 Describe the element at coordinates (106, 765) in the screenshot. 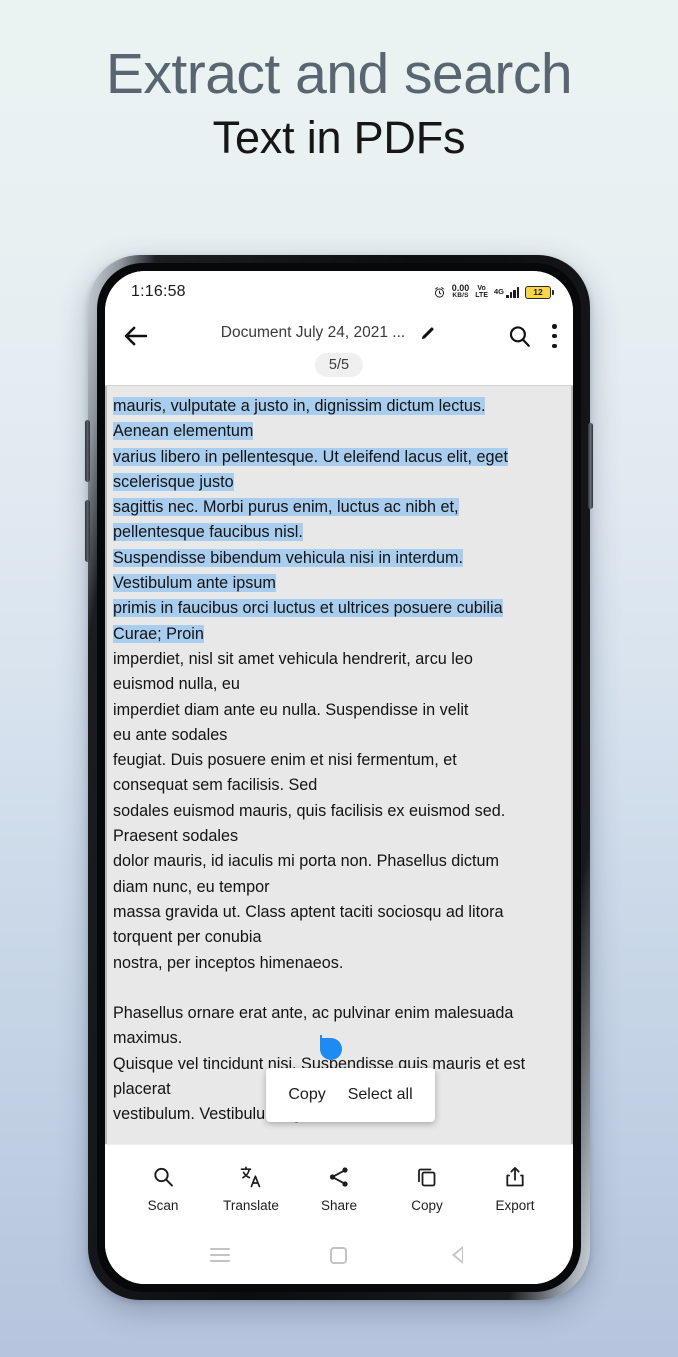

I see `doc-left-border` at that location.